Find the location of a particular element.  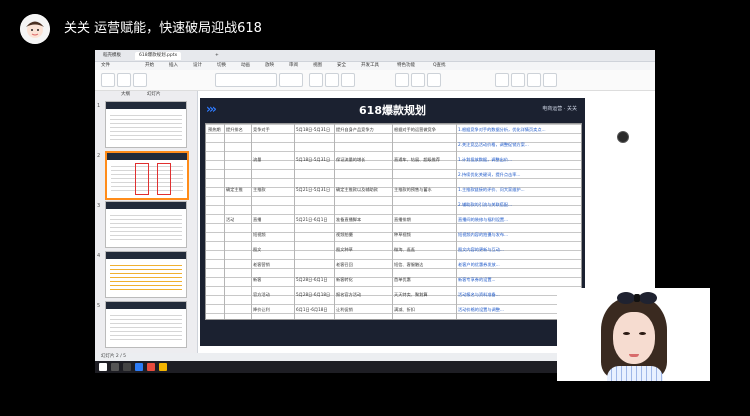

table-cell: 保证流量的增长 is located at coordinates (351, 159).